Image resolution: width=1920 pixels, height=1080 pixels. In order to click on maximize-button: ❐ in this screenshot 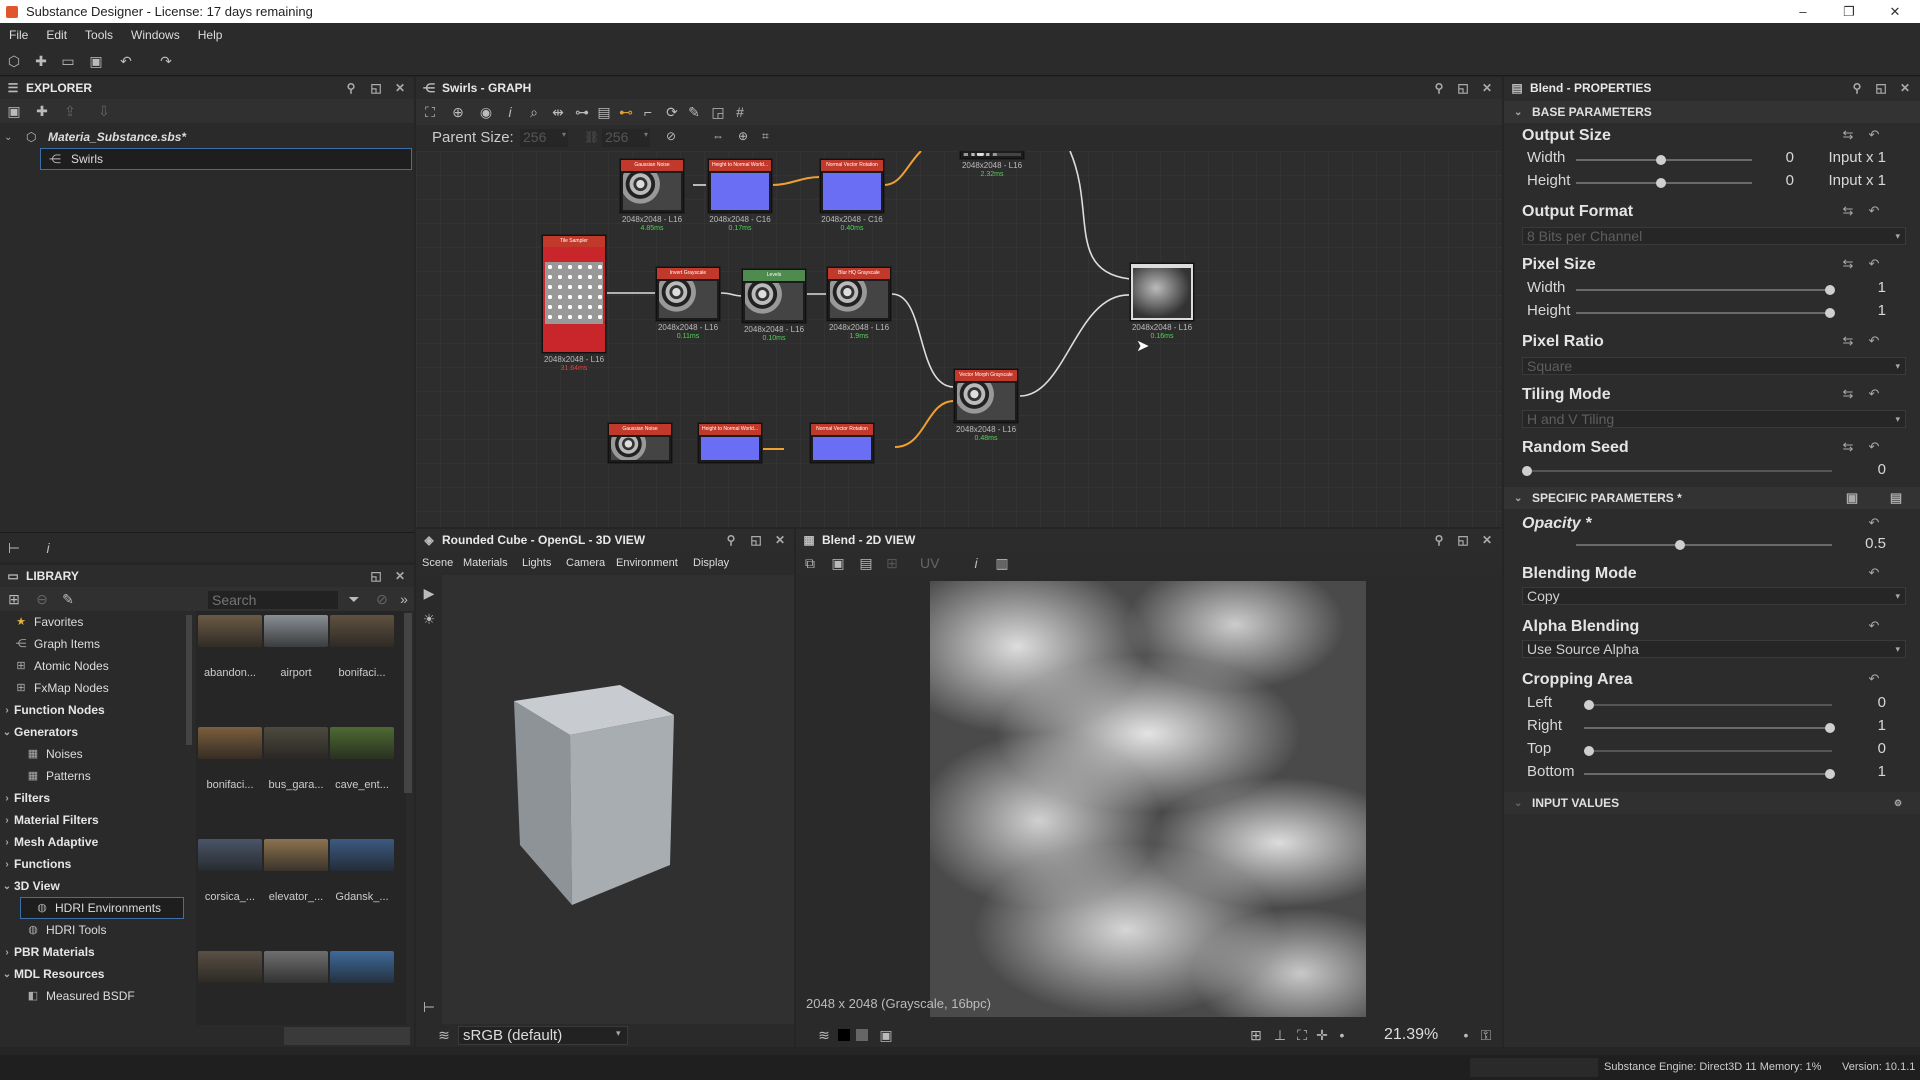, I will do `click(1849, 11)`.